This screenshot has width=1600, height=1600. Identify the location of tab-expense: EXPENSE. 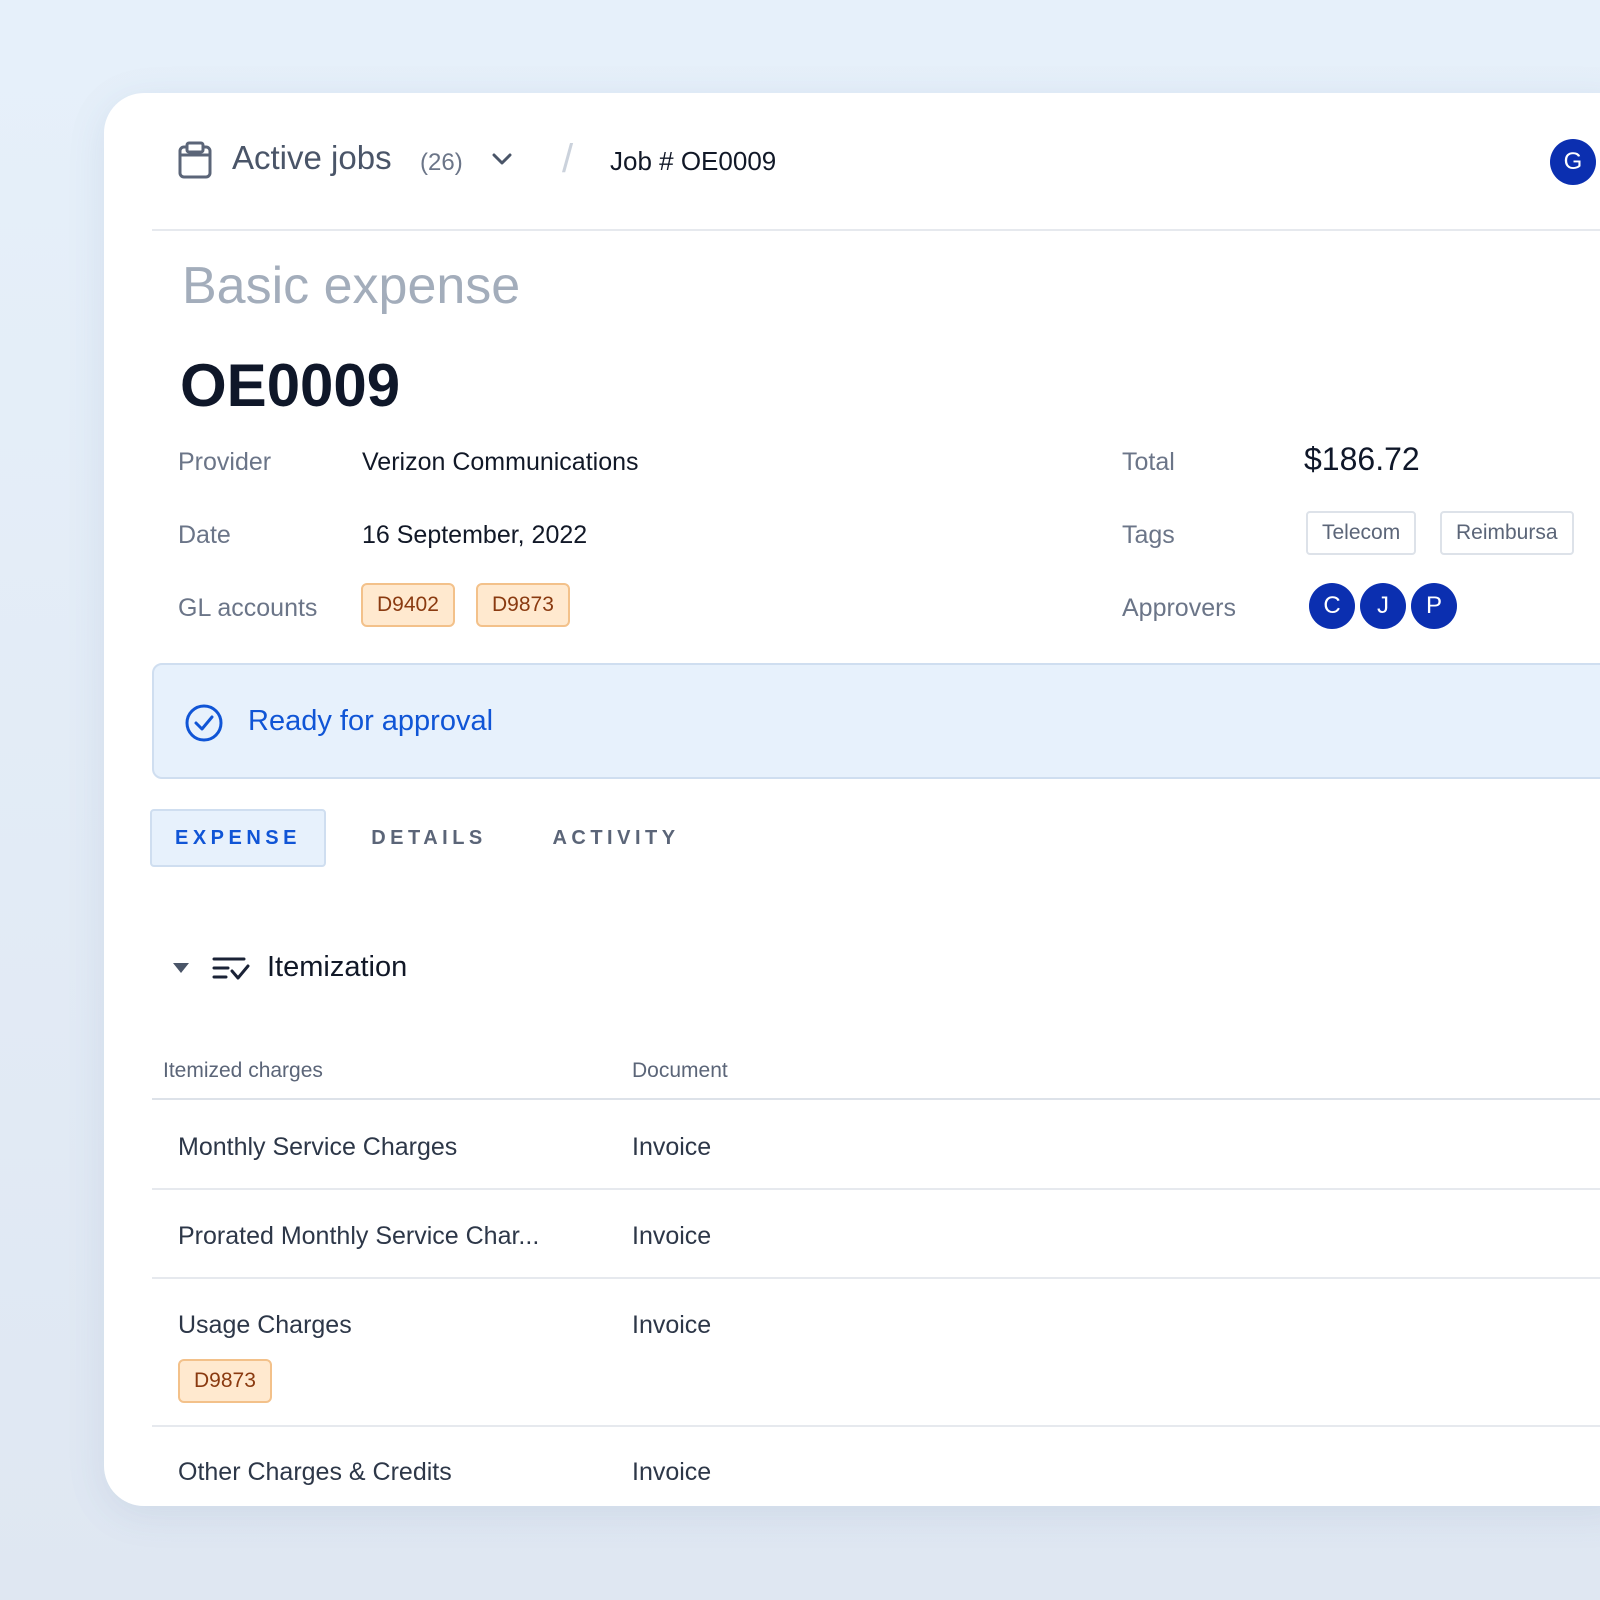
(238, 838).